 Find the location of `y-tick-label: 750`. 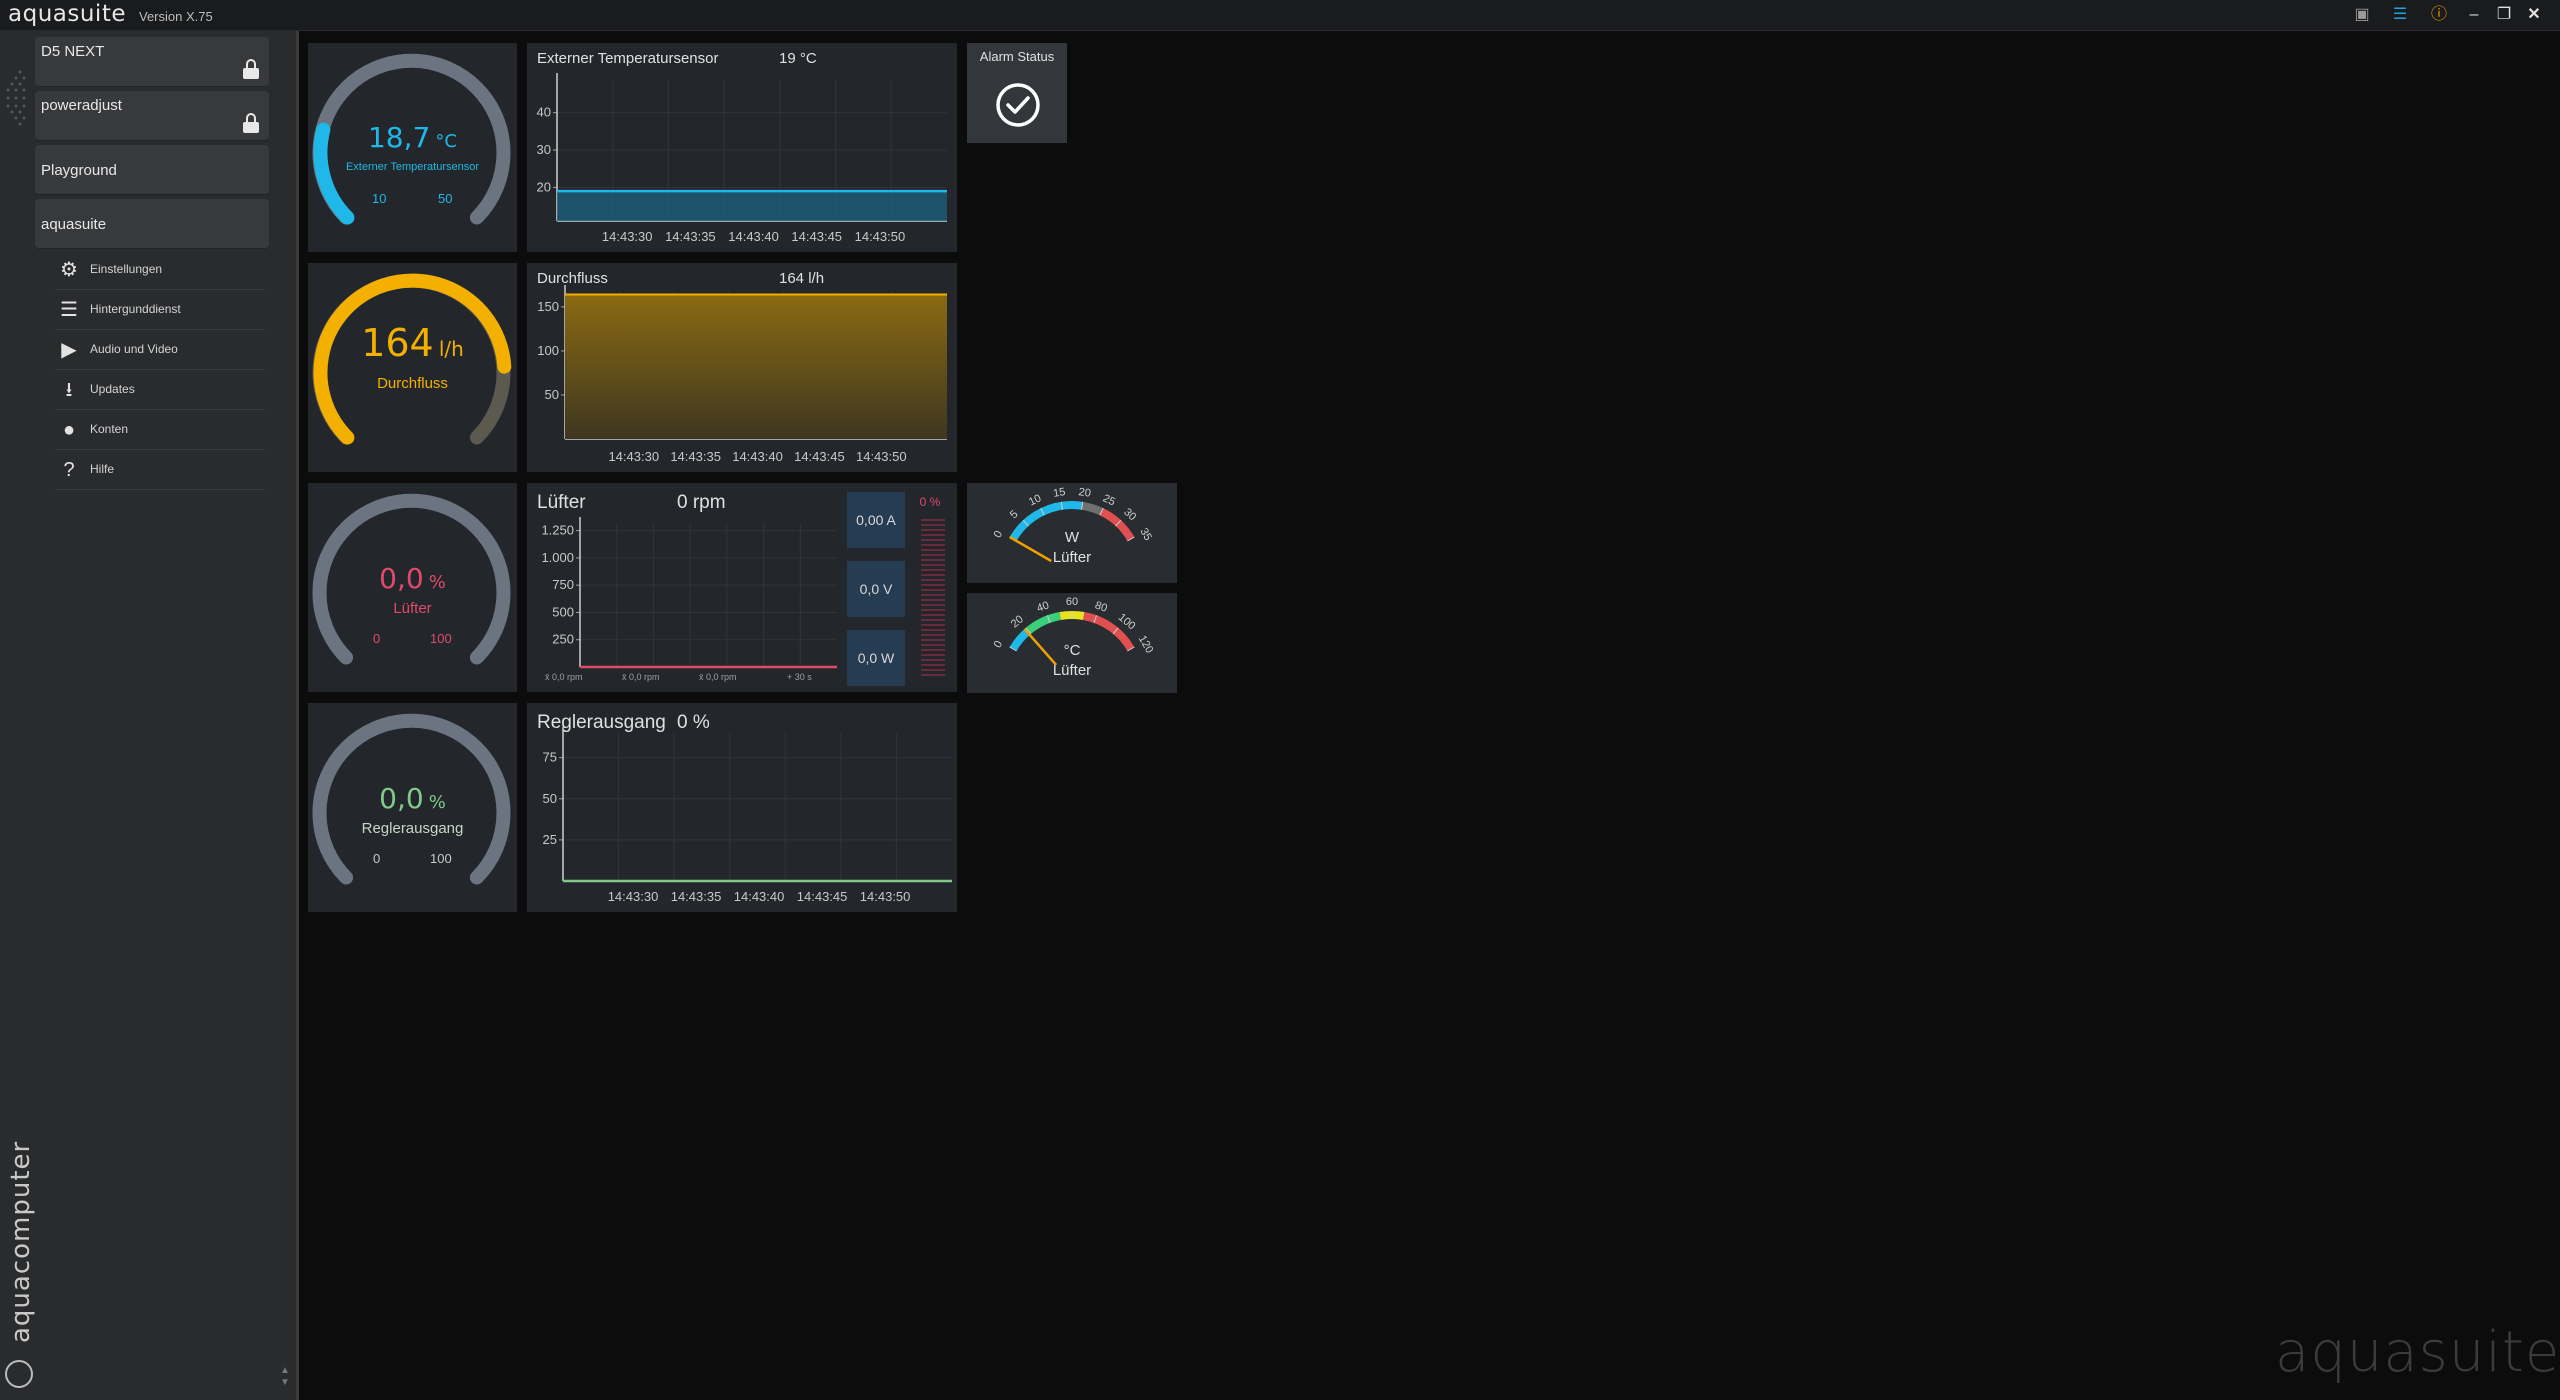

y-tick-label: 750 is located at coordinates (563, 584).